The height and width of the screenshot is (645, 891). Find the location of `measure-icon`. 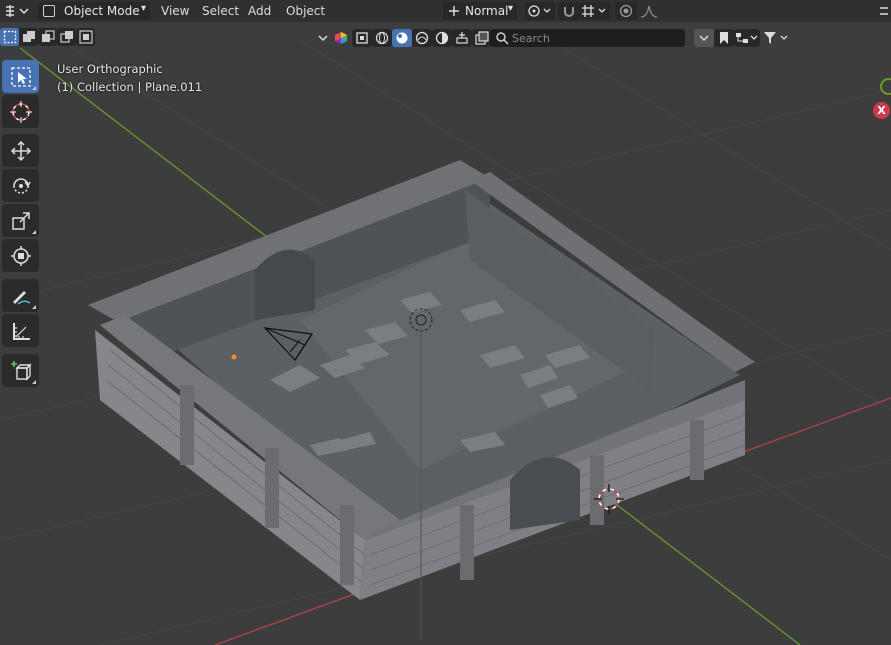

measure-icon is located at coordinates (21, 331).